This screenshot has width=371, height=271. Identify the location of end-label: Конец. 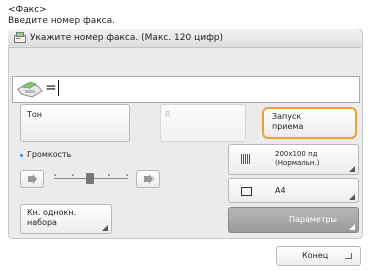
(315, 255).